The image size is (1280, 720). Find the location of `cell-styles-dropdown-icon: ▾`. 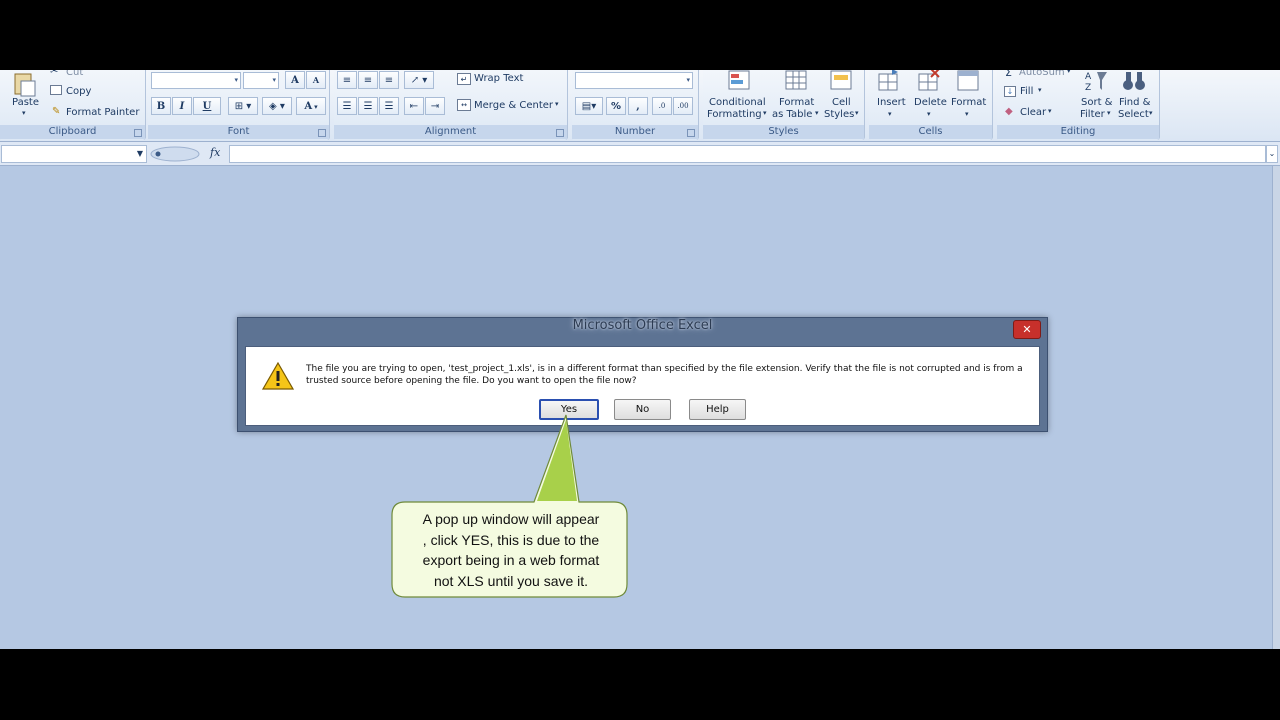

cell-styles-dropdown-icon: ▾ is located at coordinates (857, 113).